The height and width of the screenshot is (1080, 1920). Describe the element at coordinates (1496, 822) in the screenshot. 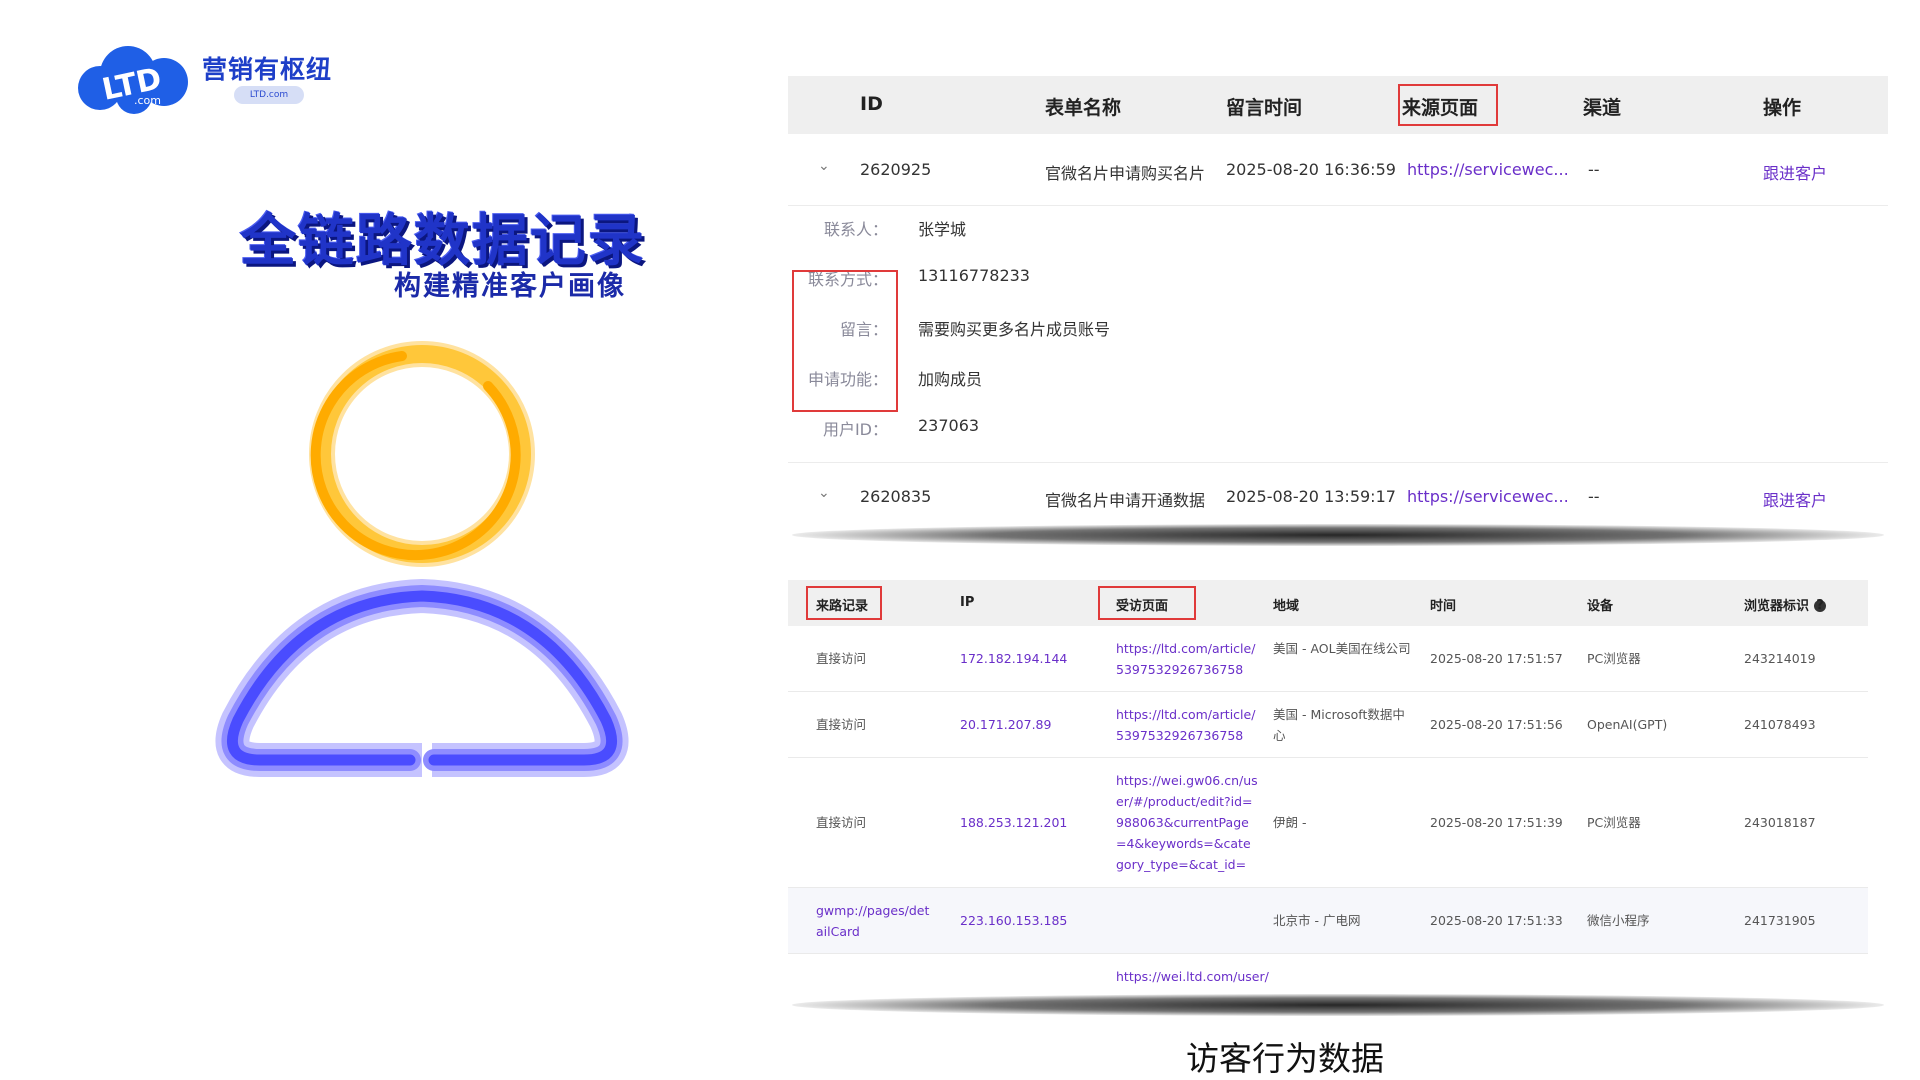

I see `cell-time: 2025-08-20 17:51:39` at that location.